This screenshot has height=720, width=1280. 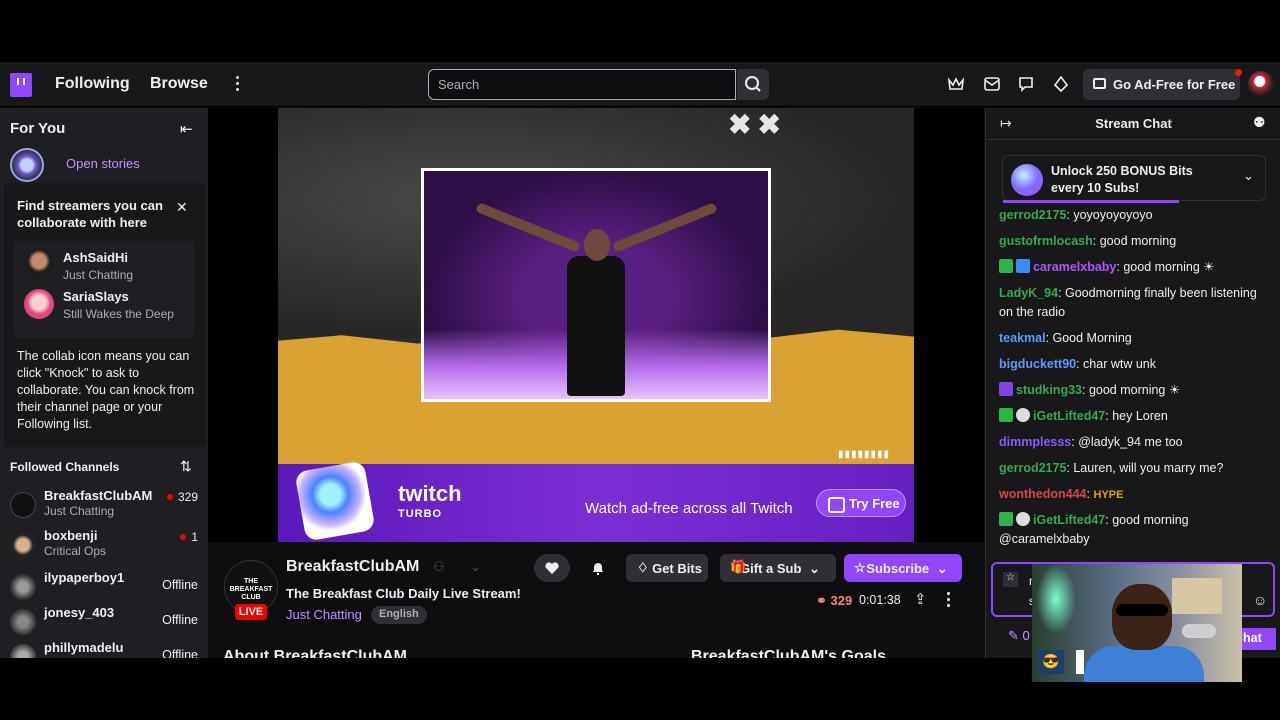 What do you see at coordinates (1076, 215) in the screenshot?
I see `chat-message: gerrod2175: yoyoyoyoyoyo` at bounding box center [1076, 215].